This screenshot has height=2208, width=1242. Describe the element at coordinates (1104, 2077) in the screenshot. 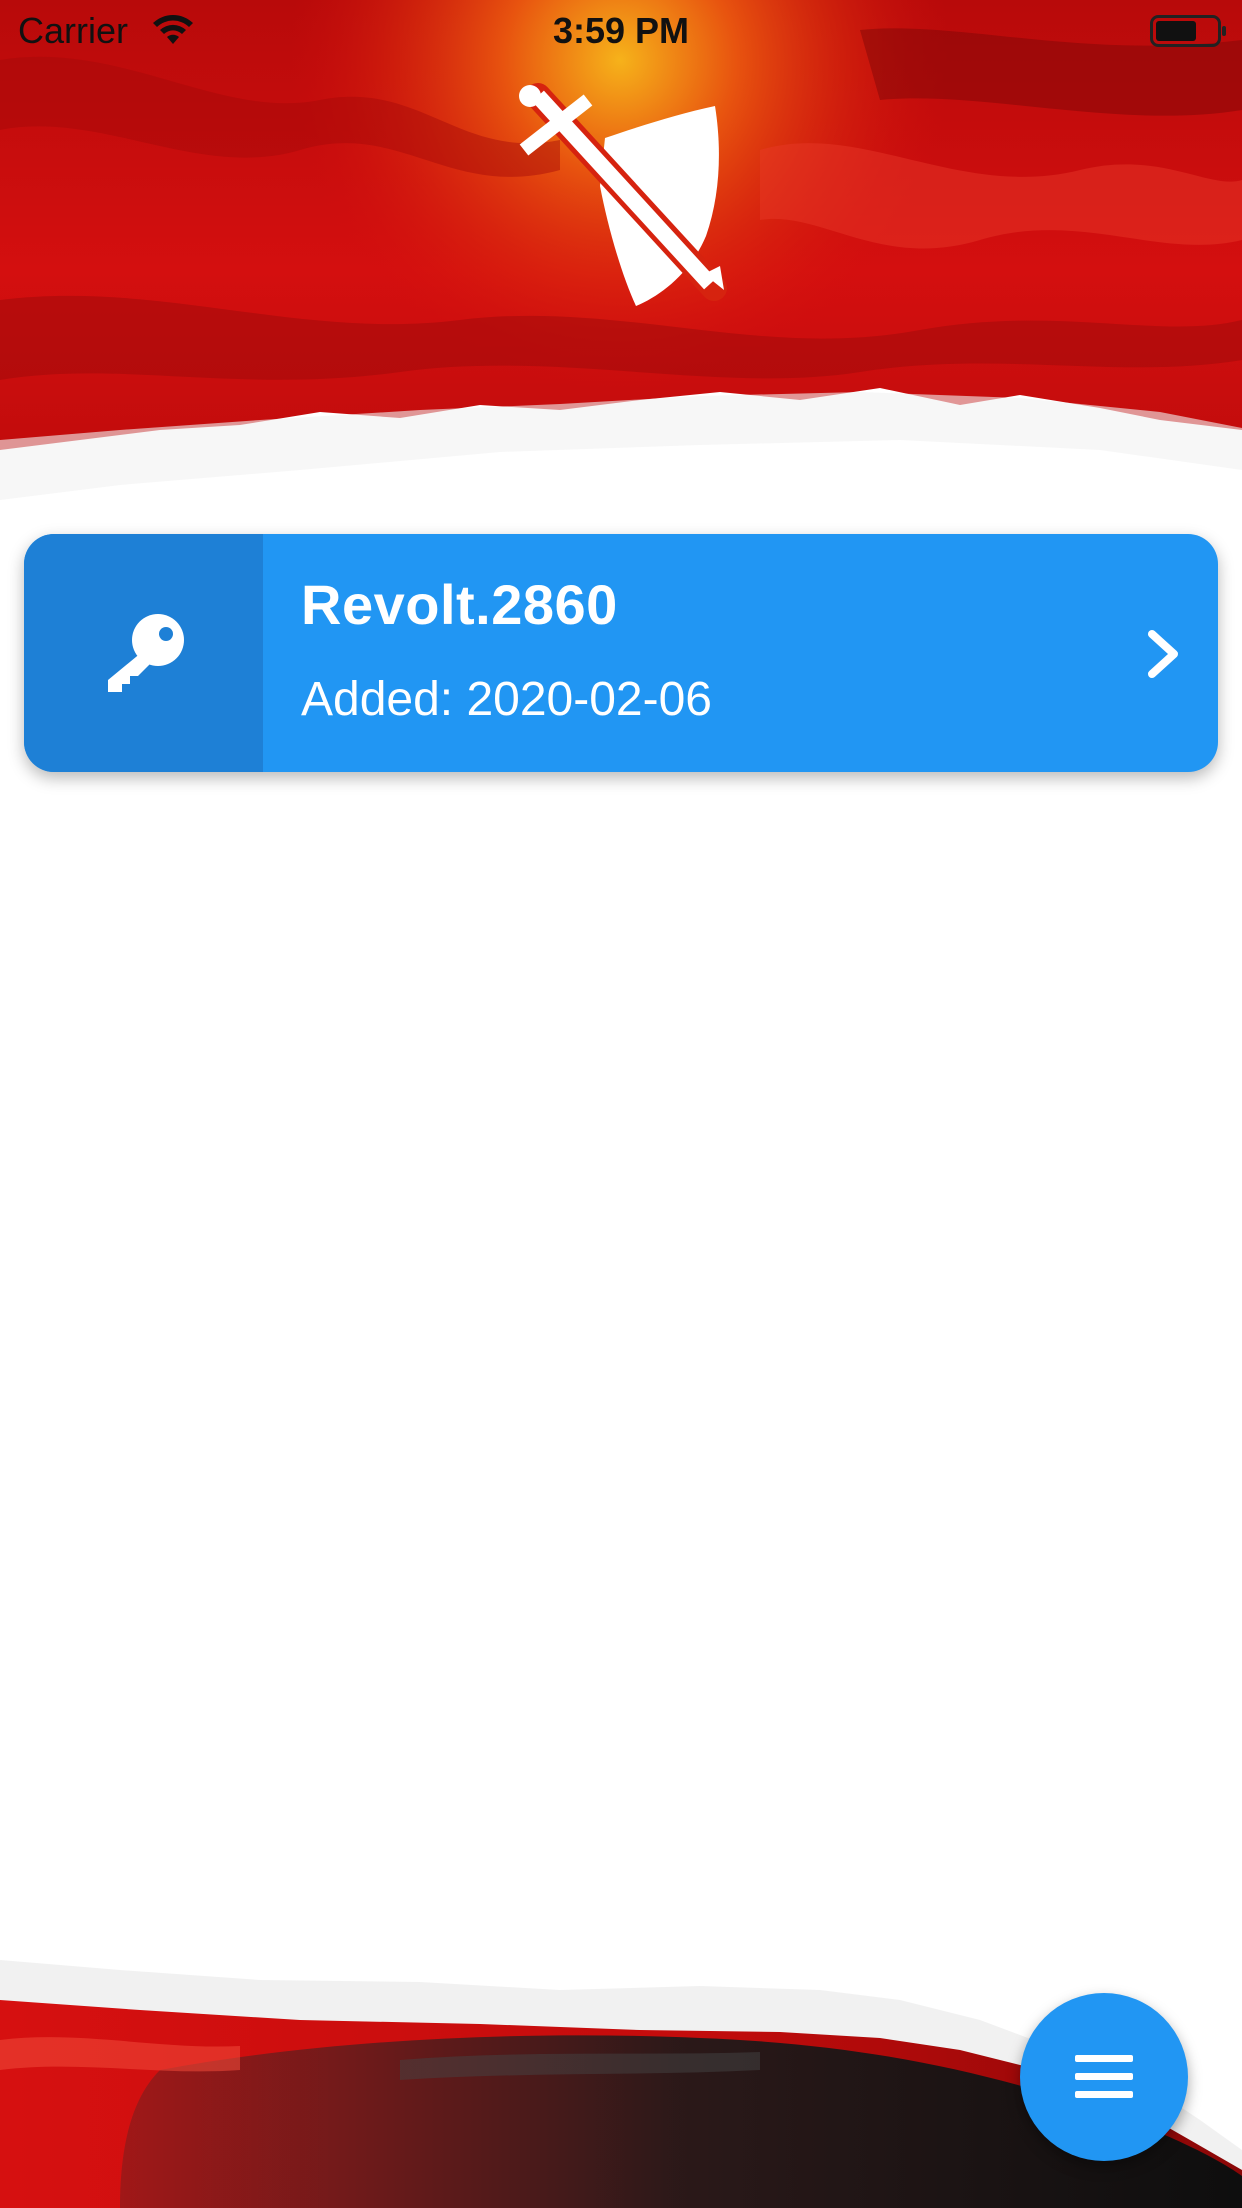

I see `menu-button` at that location.